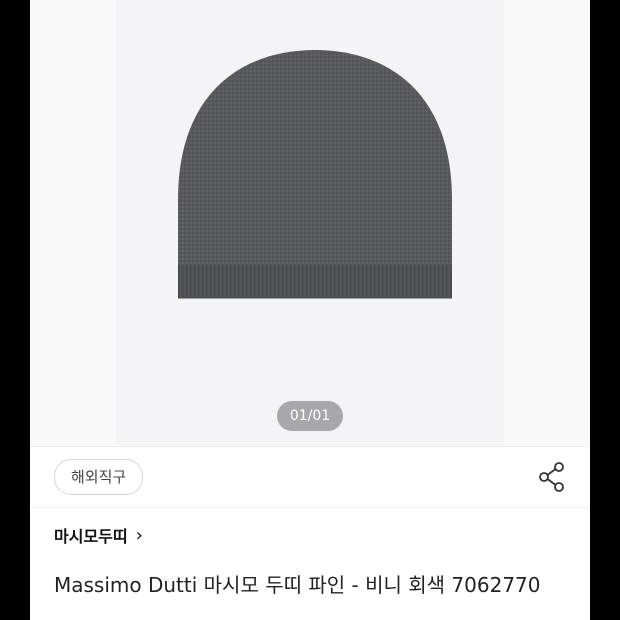 This screenshot has height=620, width=620. What do you see at coordinates (547, 223) in the screenshot?
I see `gallery-edge-right` at bounding box center [547, 223].